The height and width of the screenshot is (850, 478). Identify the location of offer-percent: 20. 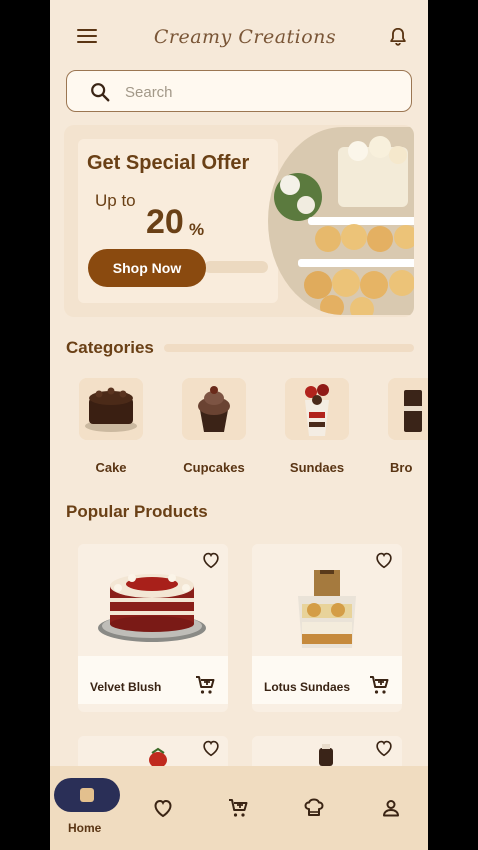
(165, 222).